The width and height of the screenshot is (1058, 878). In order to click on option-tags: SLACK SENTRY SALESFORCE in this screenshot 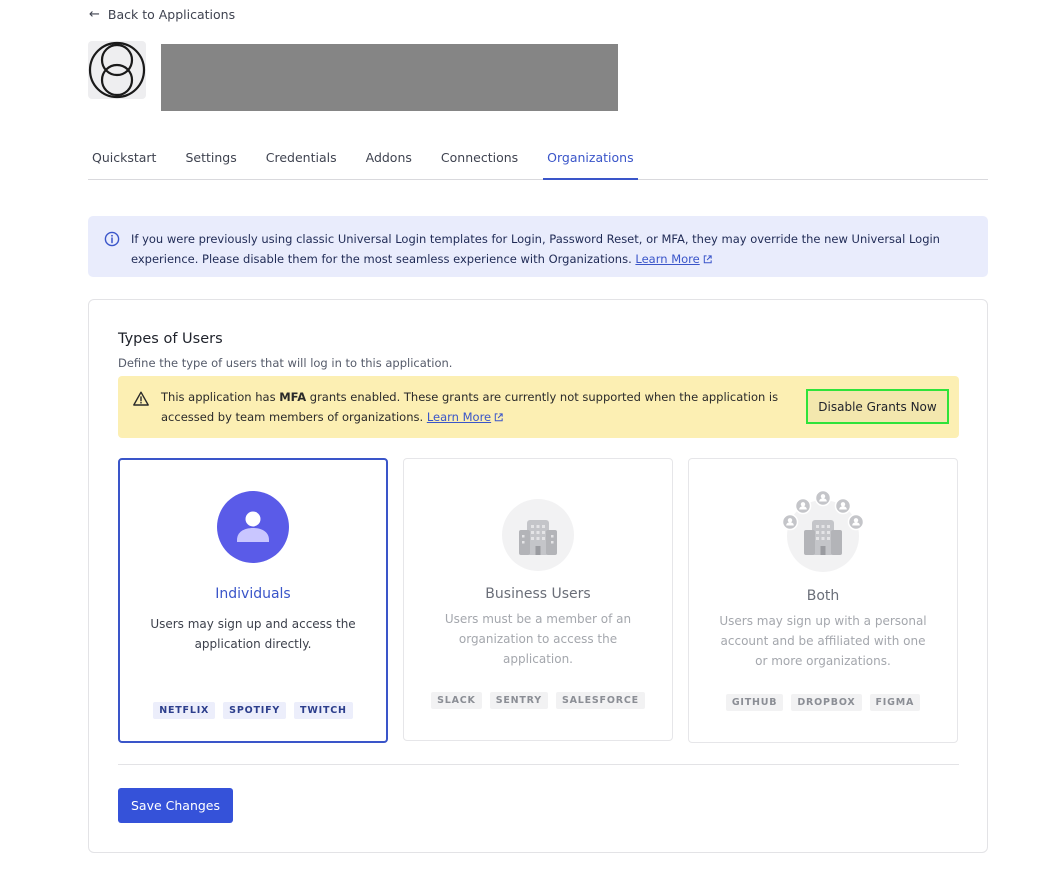, I will do `click(538, 700)`.